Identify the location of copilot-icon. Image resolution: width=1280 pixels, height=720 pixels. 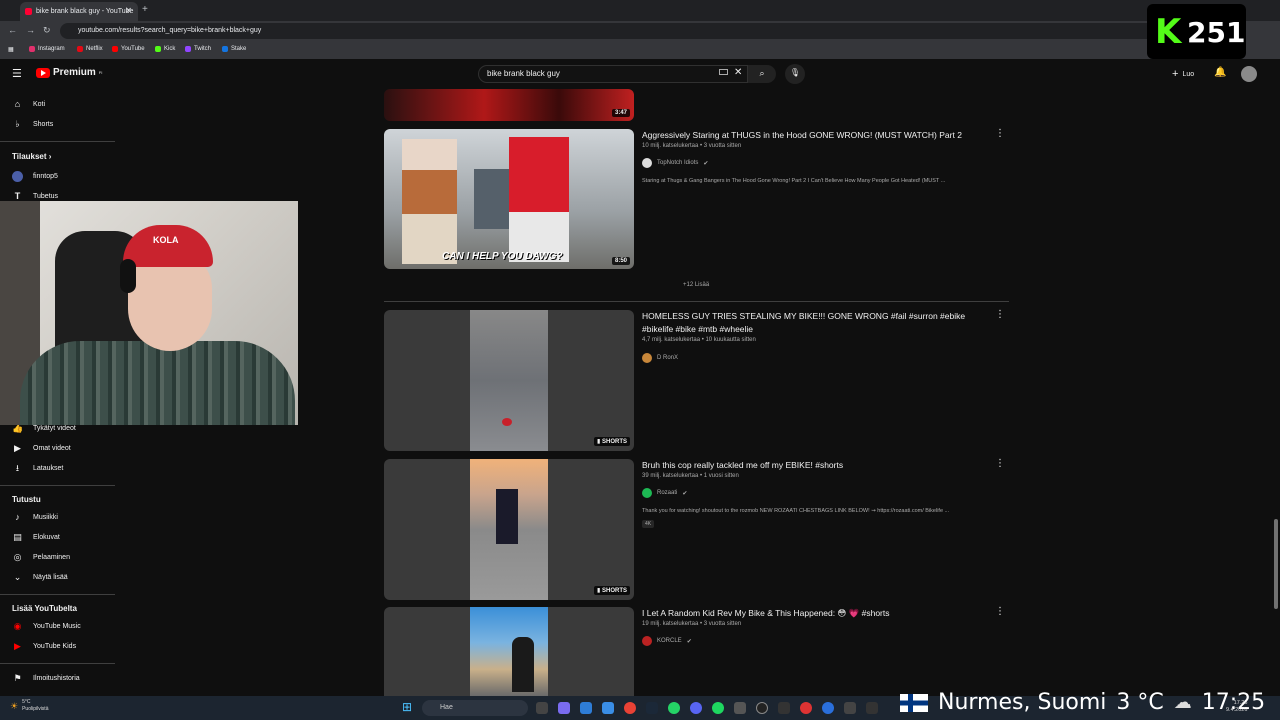
(564, 708).